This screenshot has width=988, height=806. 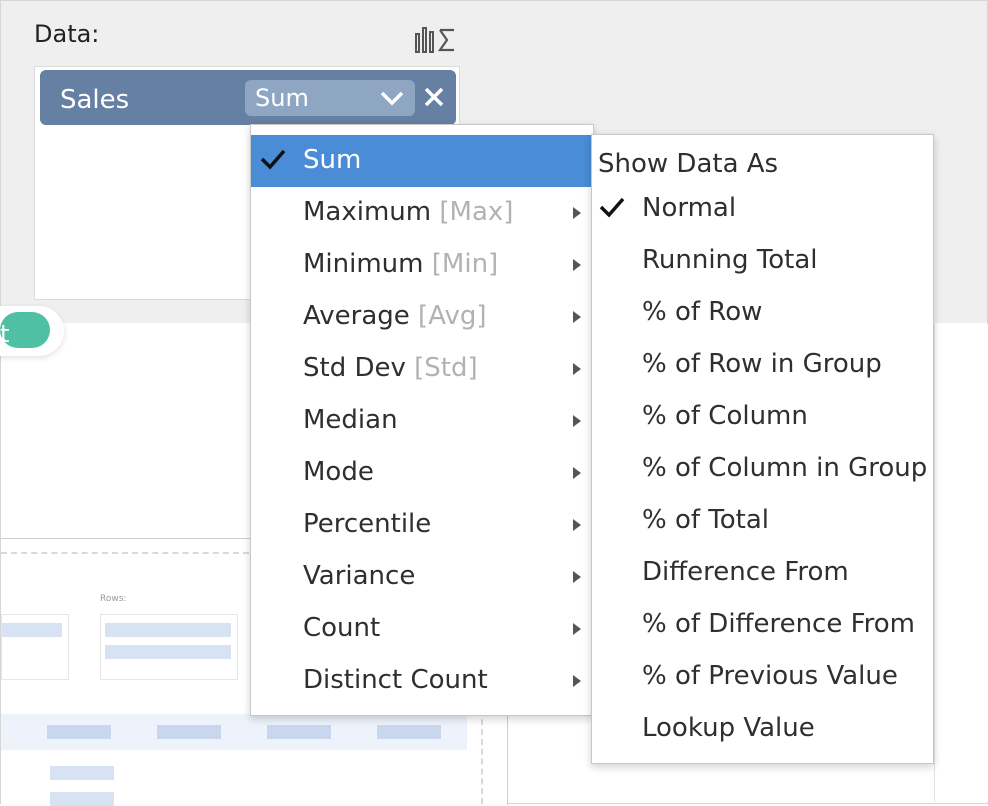 What do you see at coordinates (25, 330) in the screenshot?
I see `toggle-pill-inner: t` at bounding box center [25, 330].